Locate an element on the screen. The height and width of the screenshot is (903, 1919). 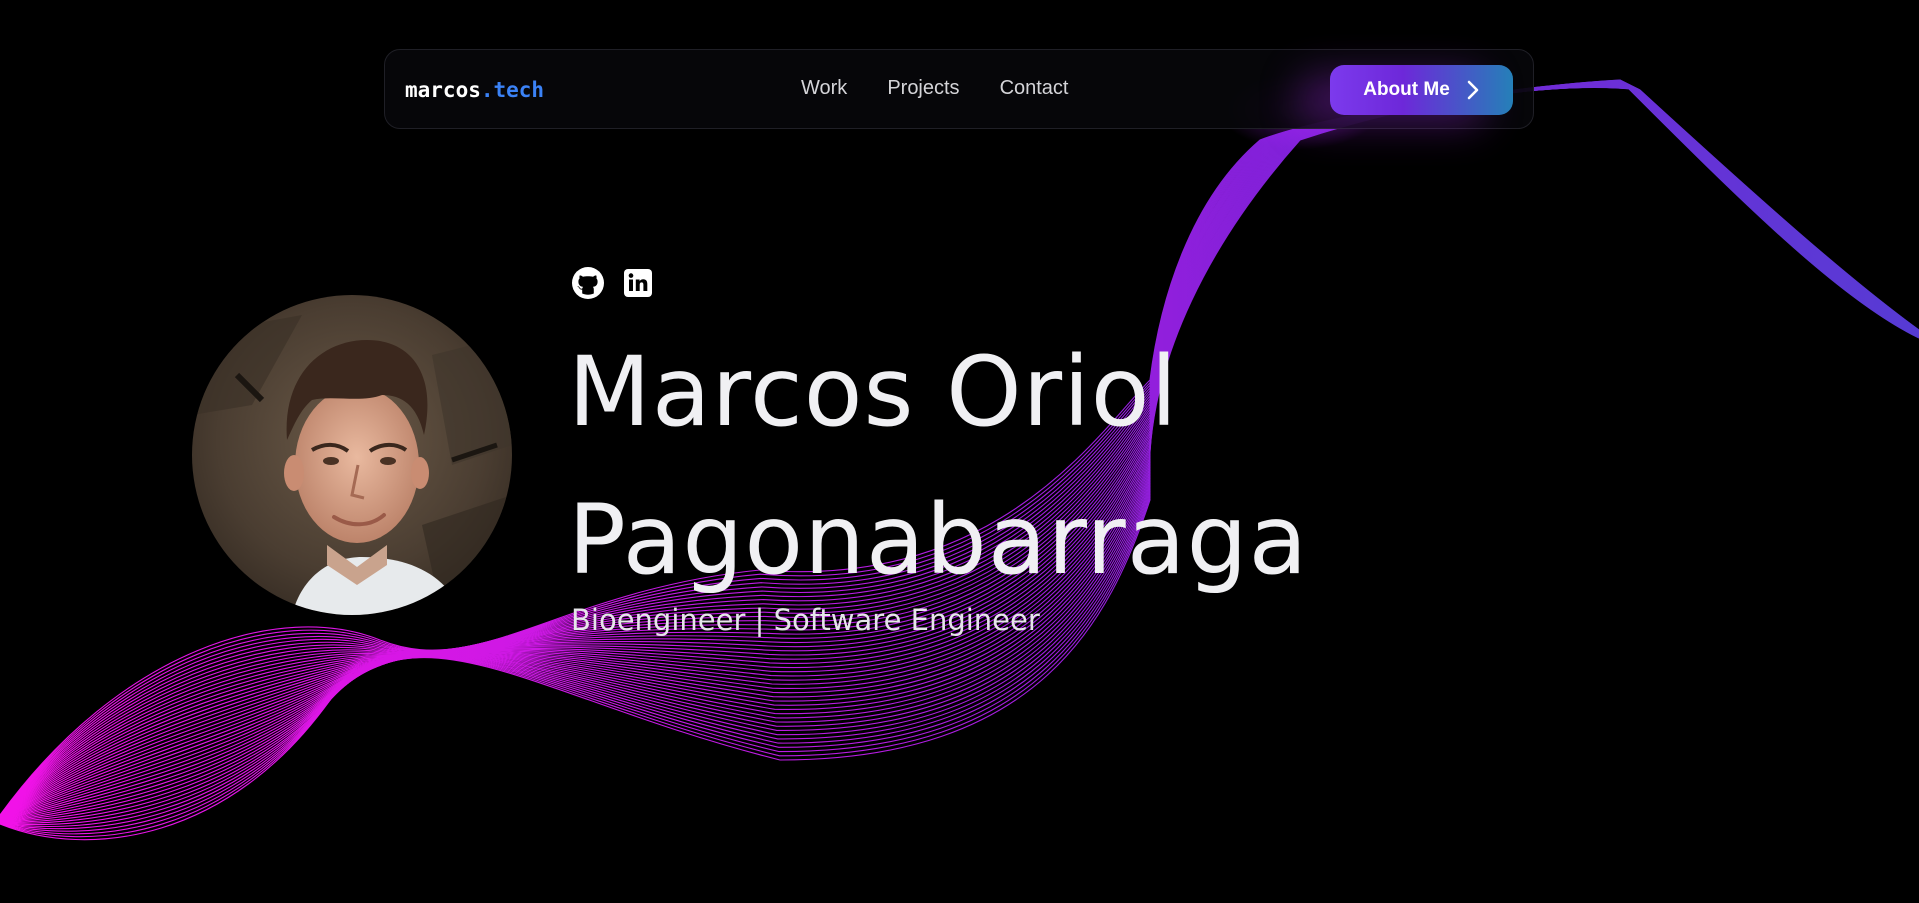
github-icon is located at coordinates (588, 283).